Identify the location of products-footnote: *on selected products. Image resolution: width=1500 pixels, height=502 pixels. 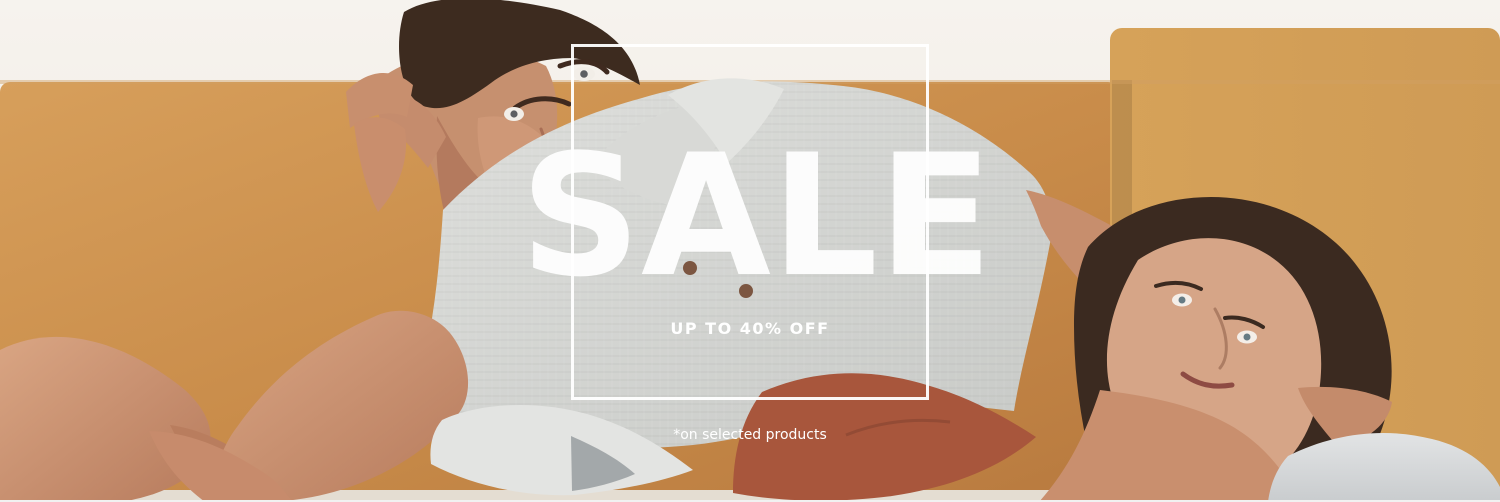
(750, 435).